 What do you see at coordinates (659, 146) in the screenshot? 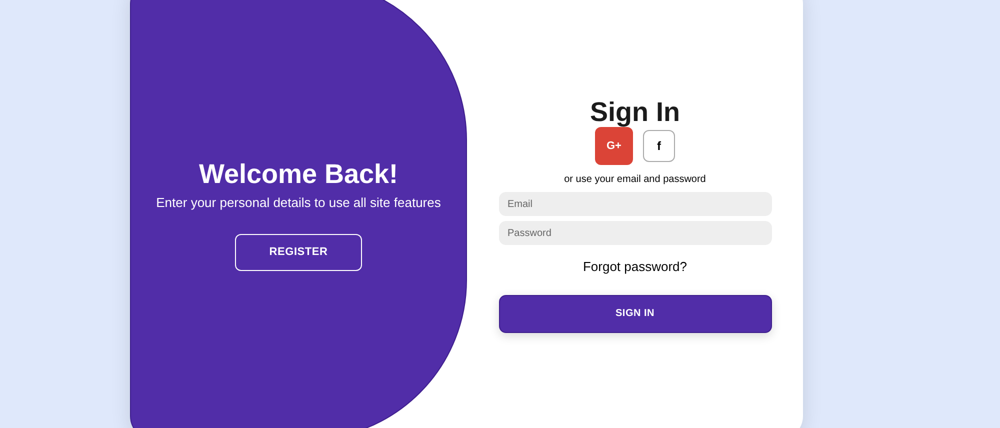
I see `social-button: f` at bounding box center [659, 146].